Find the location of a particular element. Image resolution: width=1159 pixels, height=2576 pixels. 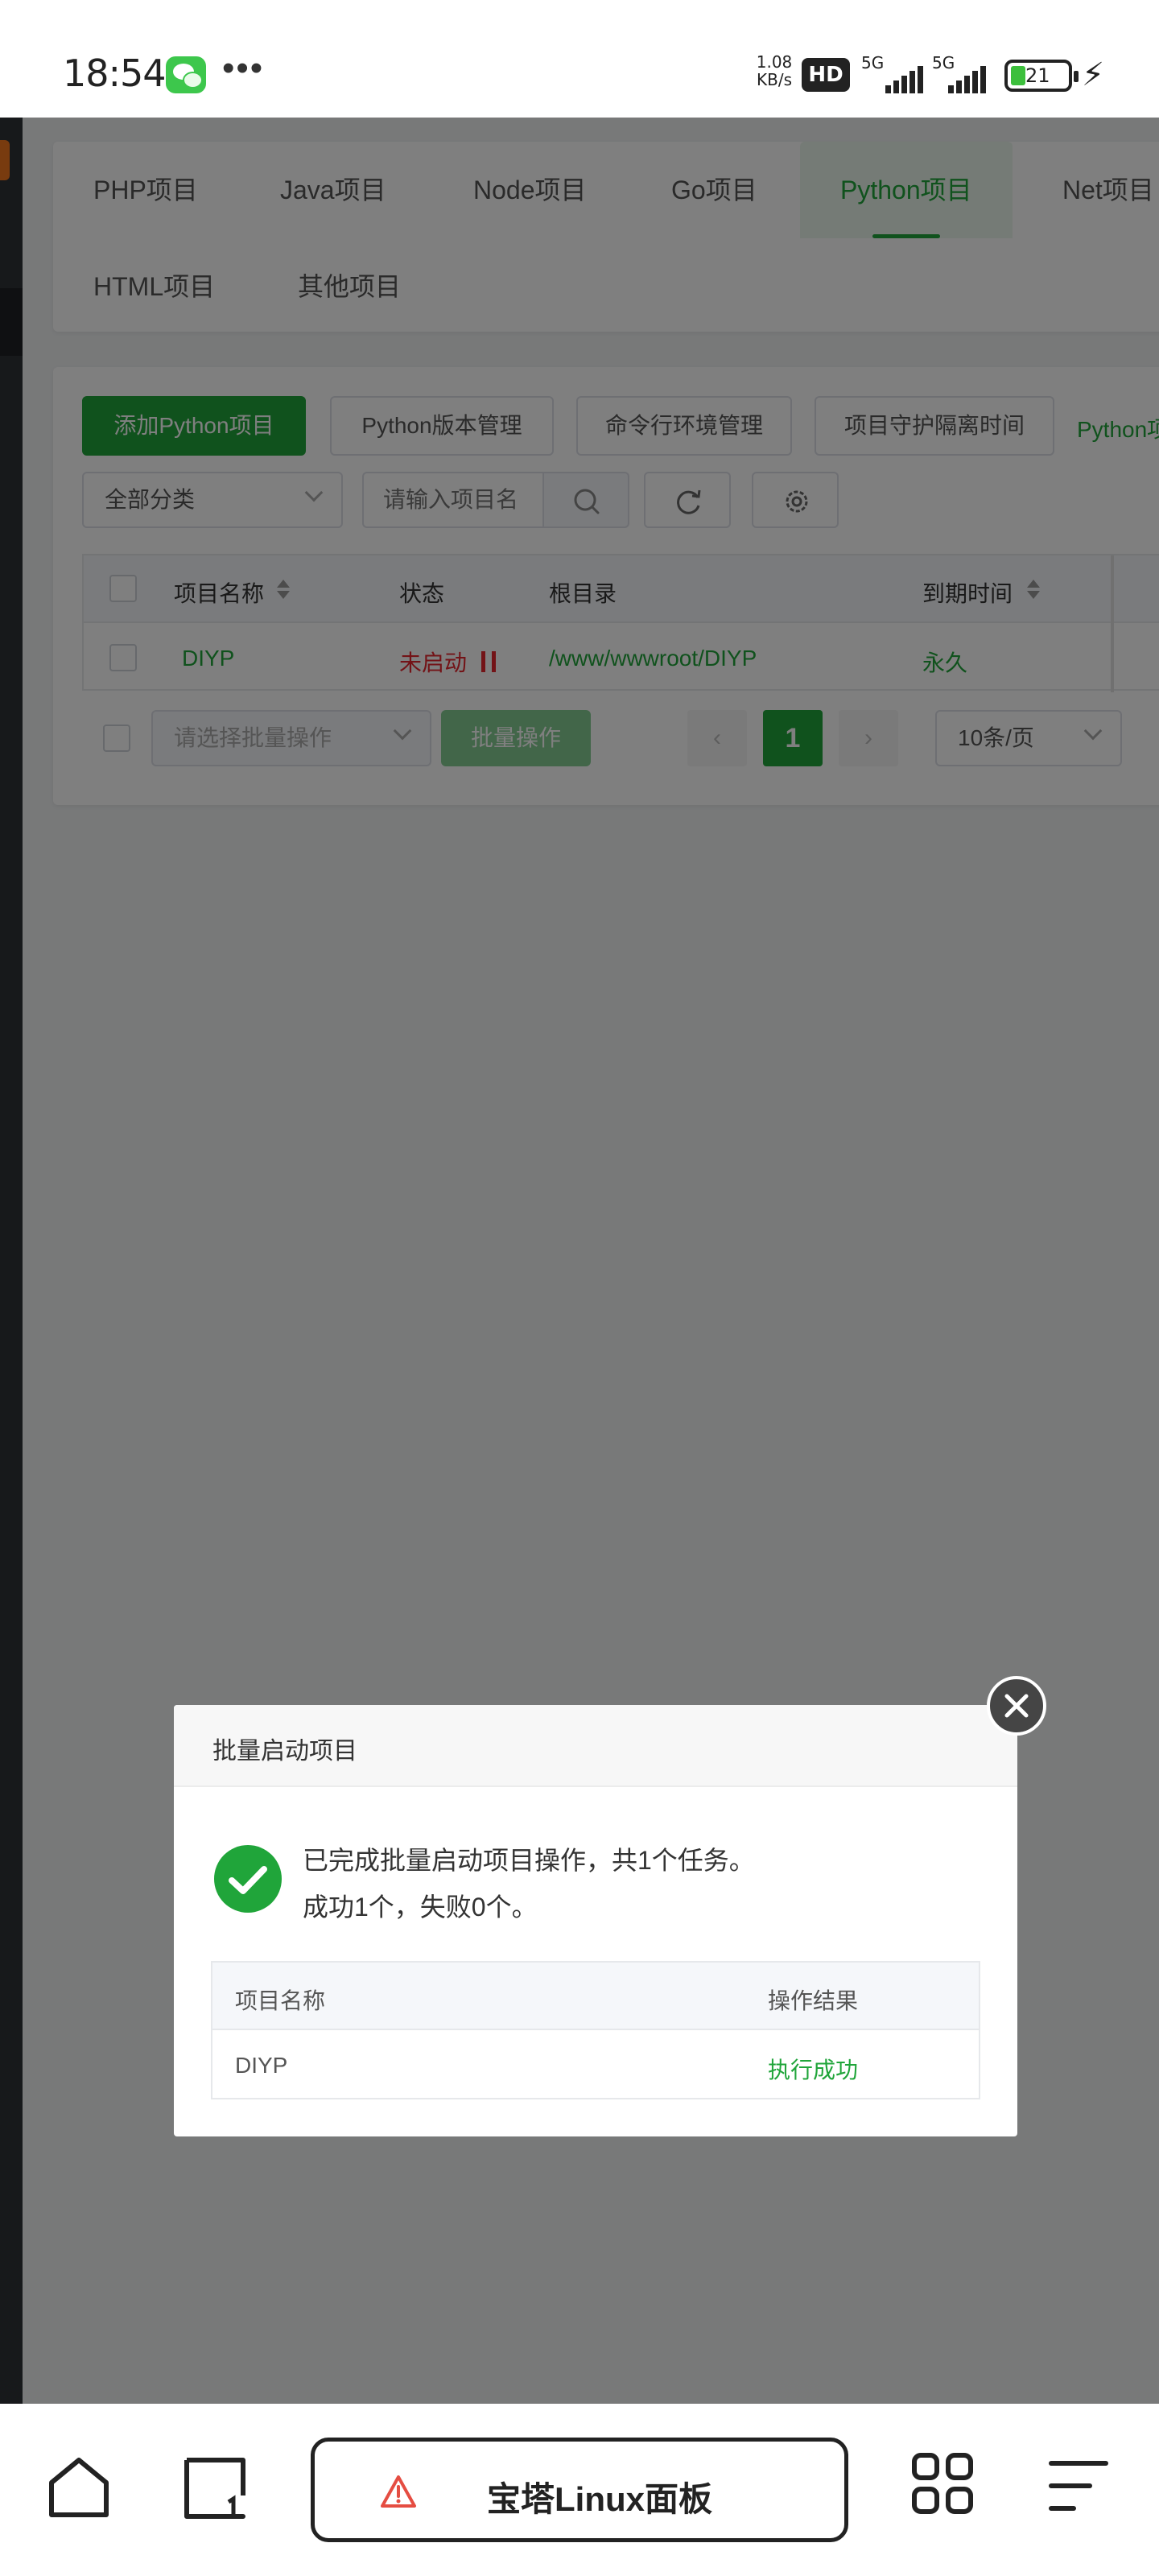

result-project-name: DIYP is located at coordinates (261, 2065).